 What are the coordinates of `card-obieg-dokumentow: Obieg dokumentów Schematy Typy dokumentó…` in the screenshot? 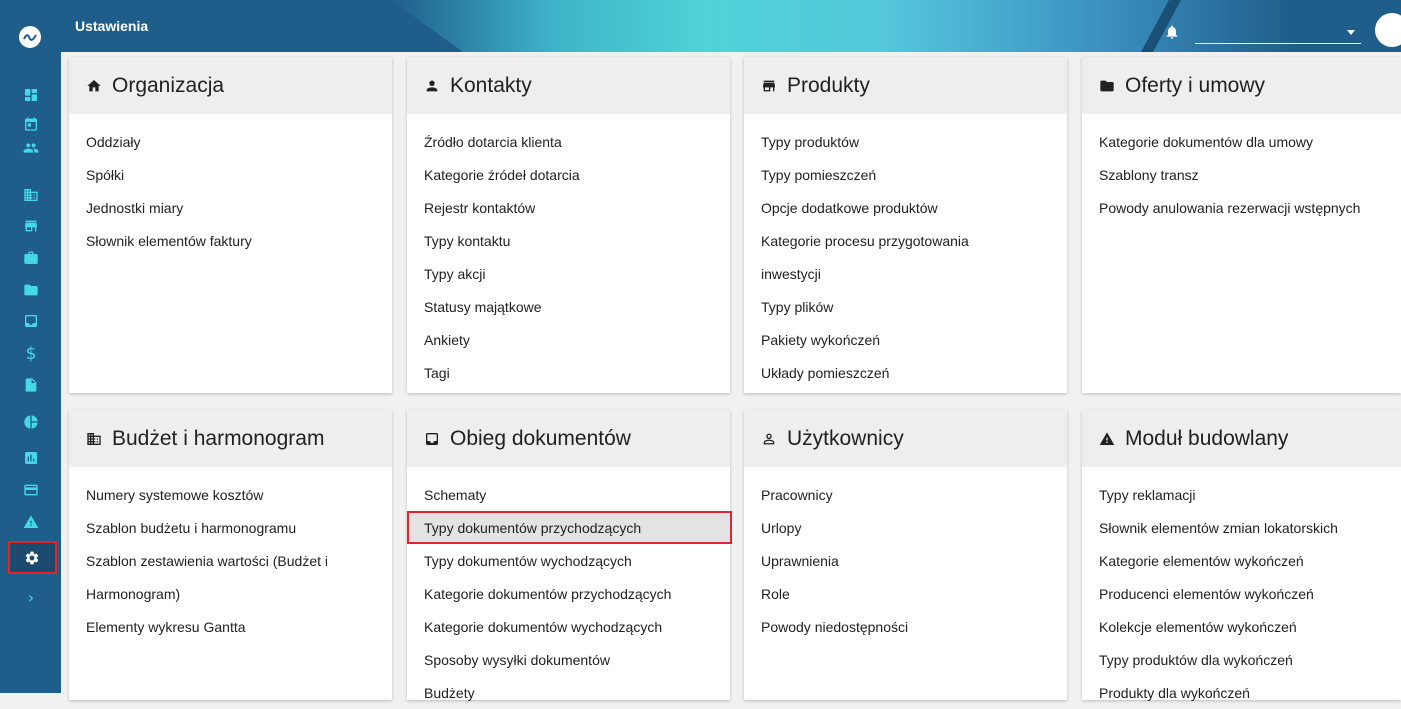 It's located at (569, 555).